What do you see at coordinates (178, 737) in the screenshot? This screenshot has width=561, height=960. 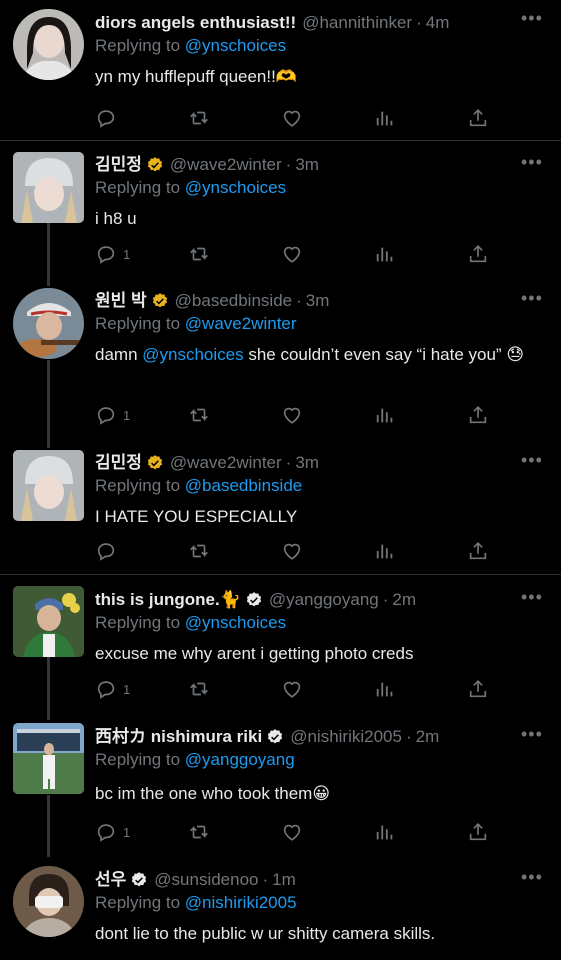 I see `author-name: 西村カ nishimura riki` at bounding box center [178, 737].